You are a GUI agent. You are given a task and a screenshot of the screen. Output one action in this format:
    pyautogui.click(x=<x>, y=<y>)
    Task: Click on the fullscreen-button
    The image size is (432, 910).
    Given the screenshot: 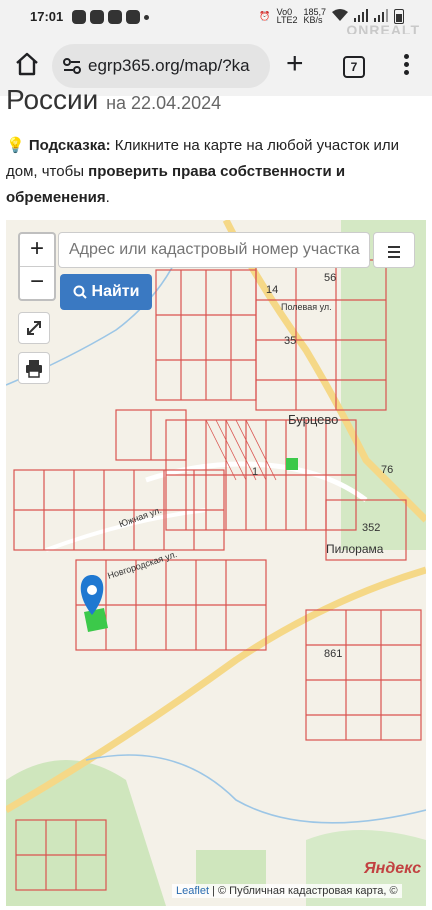 What is the action you would take?
    pyautogui.click(x=34, y=328)
    